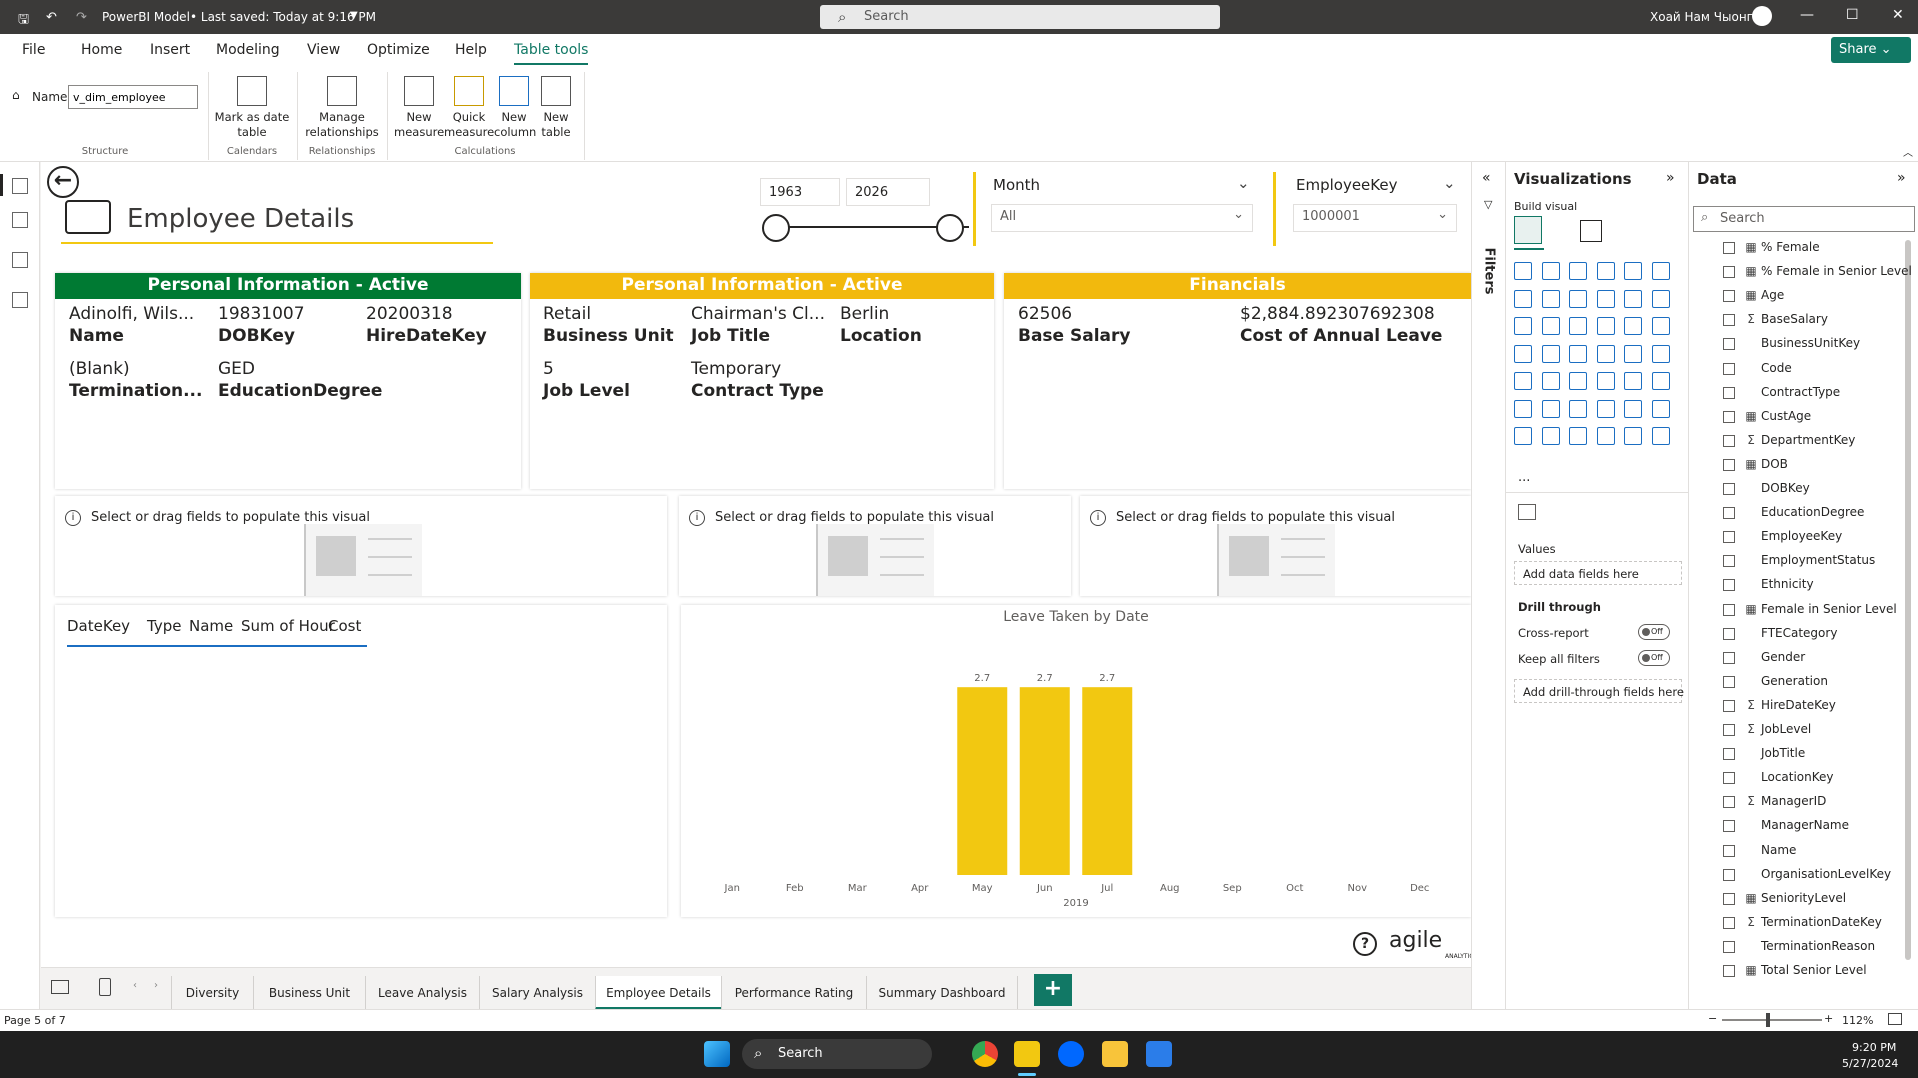 The height and width of the screenshot is (1078, 1918). I want to click on fit-to-page-icon, so click(1895, 1019).